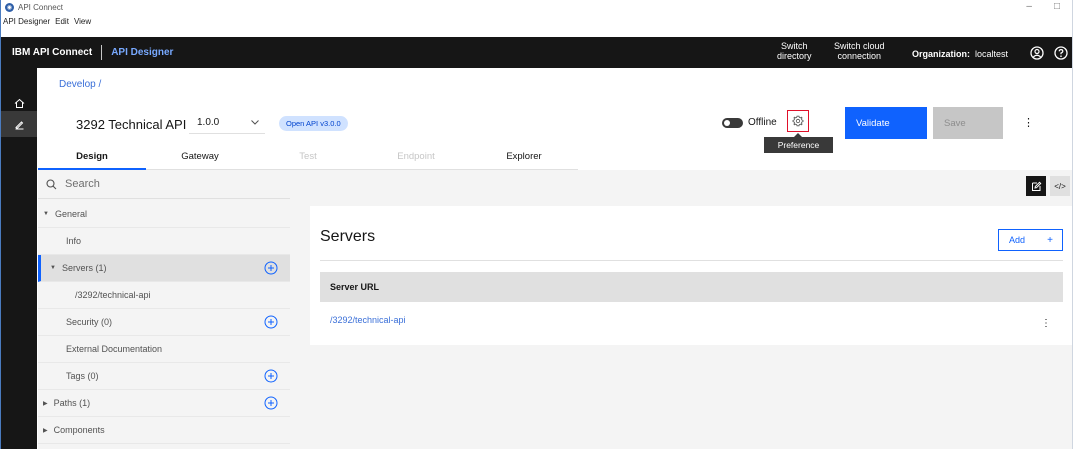  What do you see at coordinates (859, 56) in the screenshot?
I see `switch-cloud-line2: connection` at bounding box center [859, 56].